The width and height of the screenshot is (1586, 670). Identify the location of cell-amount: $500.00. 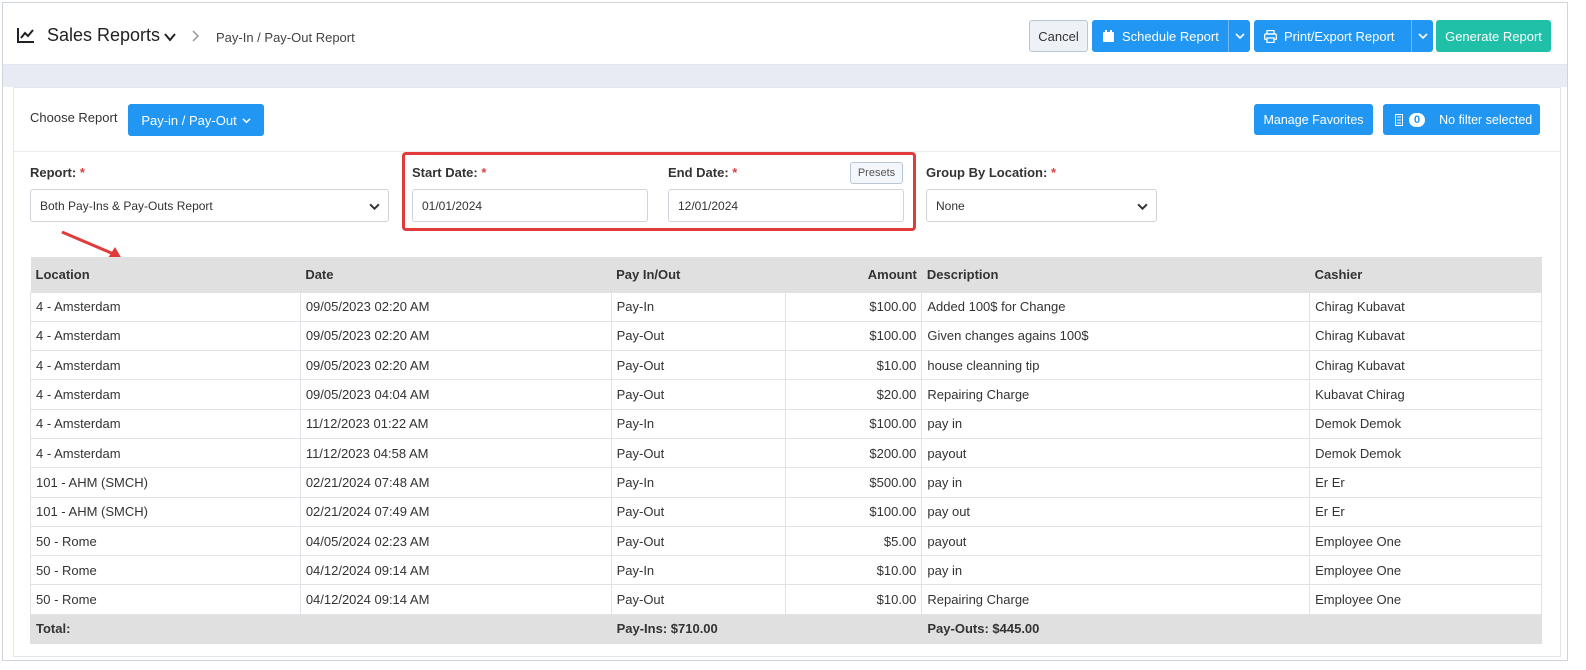
(854, 482).